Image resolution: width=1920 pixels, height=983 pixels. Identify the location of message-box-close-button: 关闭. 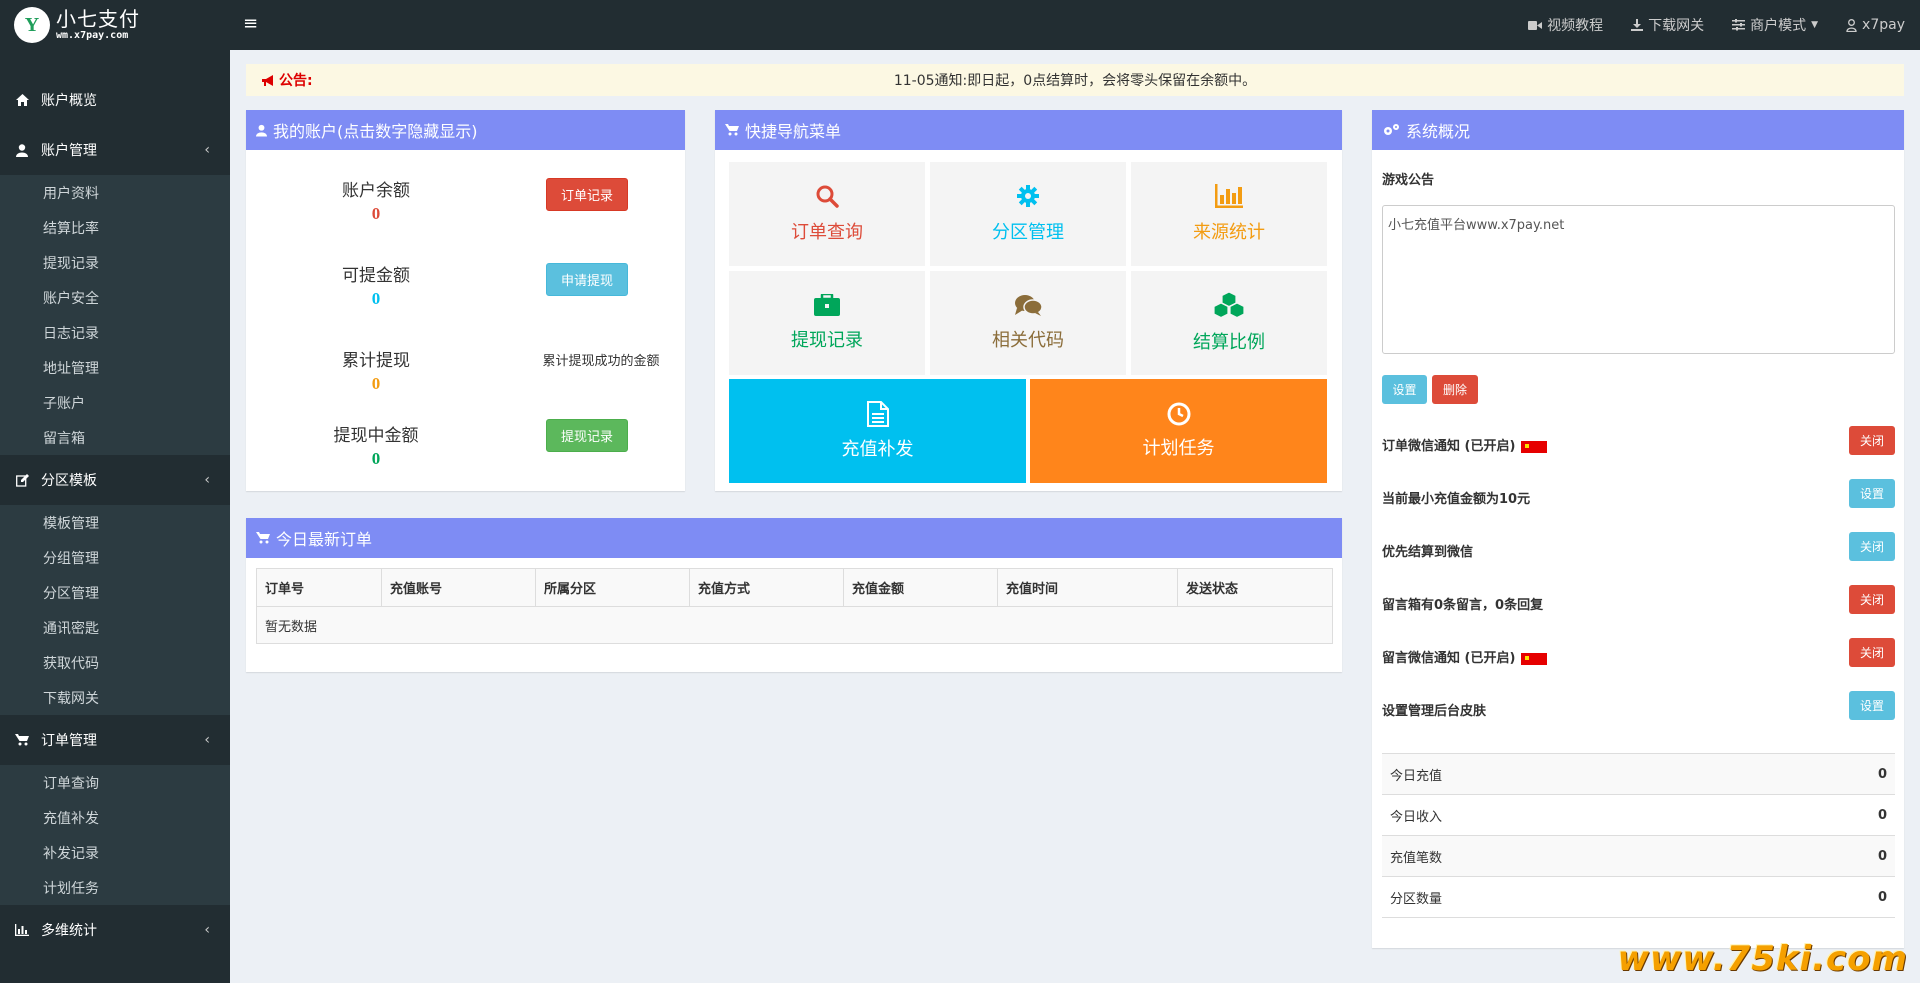
(1872, 599).